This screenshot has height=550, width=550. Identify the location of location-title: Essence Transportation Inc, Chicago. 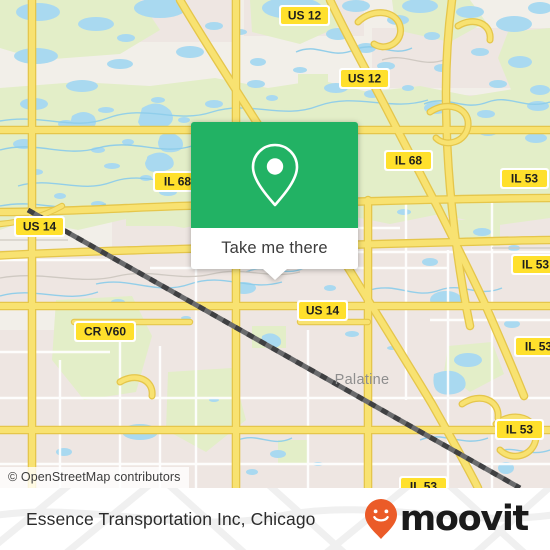
(171, 518).